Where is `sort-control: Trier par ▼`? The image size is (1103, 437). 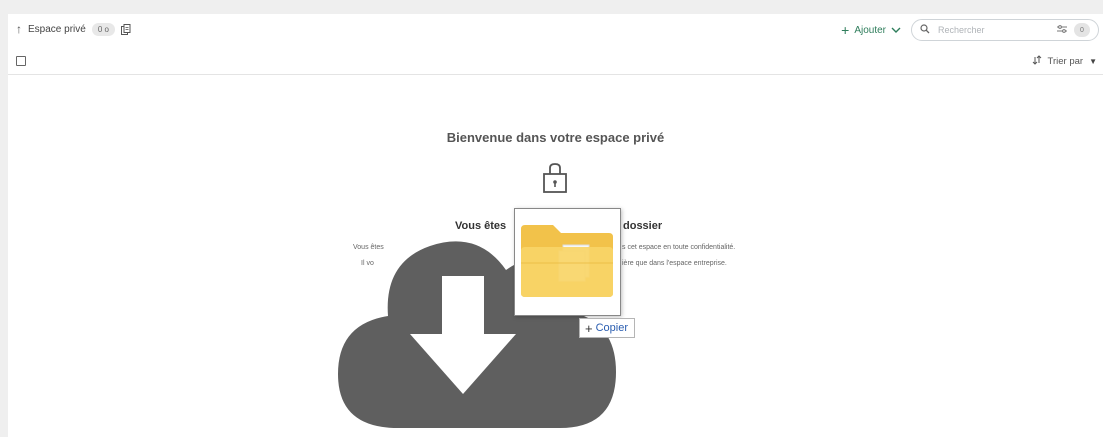 sort-control: Trier par ▼ is located at coordinates (1064, 61).